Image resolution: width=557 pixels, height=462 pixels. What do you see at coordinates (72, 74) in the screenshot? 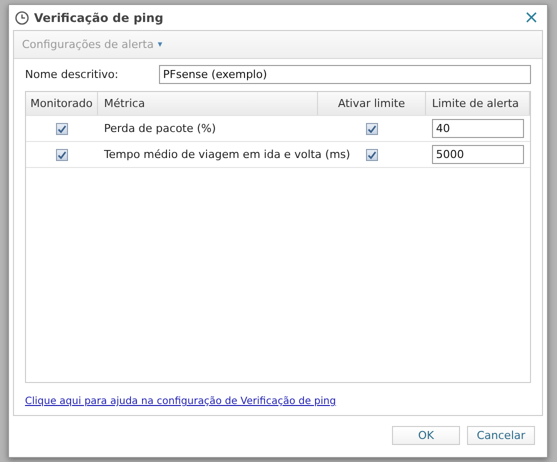
I see `field-label: Nome descritivo:` at bounding box center [72, 74].